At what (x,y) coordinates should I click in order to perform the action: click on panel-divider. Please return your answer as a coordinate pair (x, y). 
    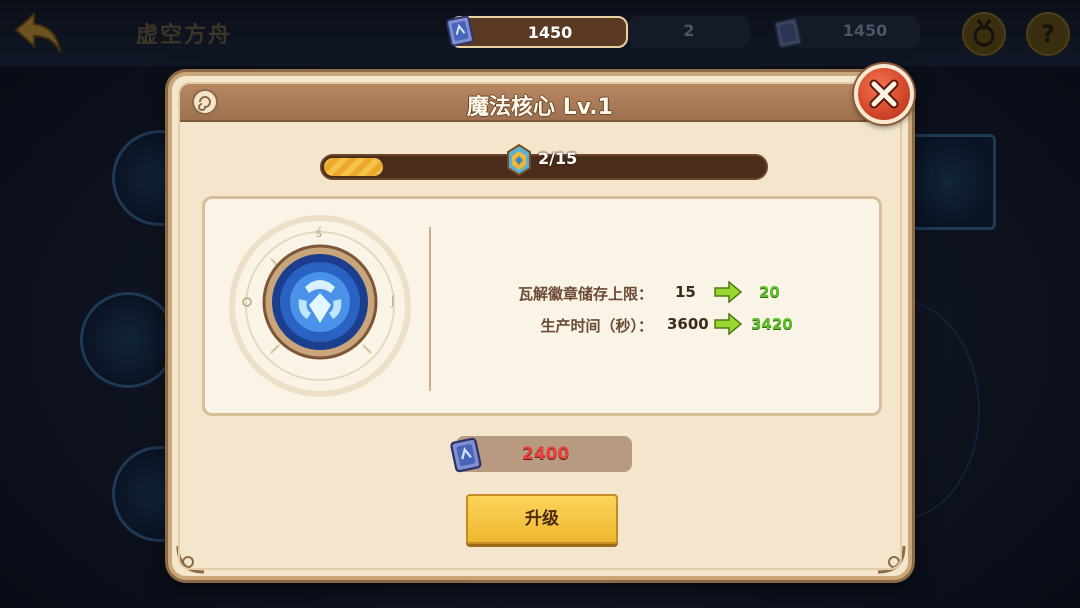
    Looking at the image, I should click on (430, 309).